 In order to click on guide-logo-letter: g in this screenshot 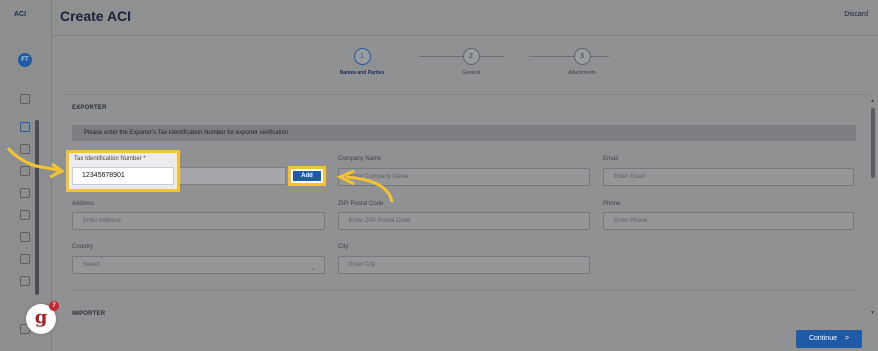, I will do `click(41, 317)`.